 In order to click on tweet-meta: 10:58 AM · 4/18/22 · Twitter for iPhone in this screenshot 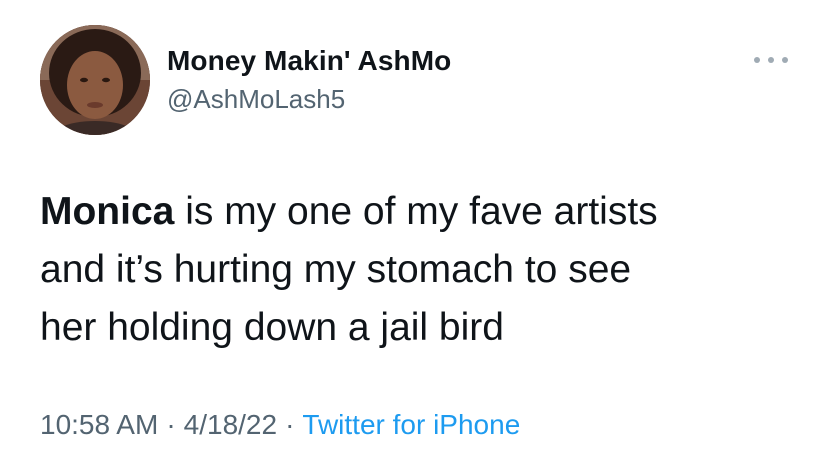, I will do `click(280, 425)`.